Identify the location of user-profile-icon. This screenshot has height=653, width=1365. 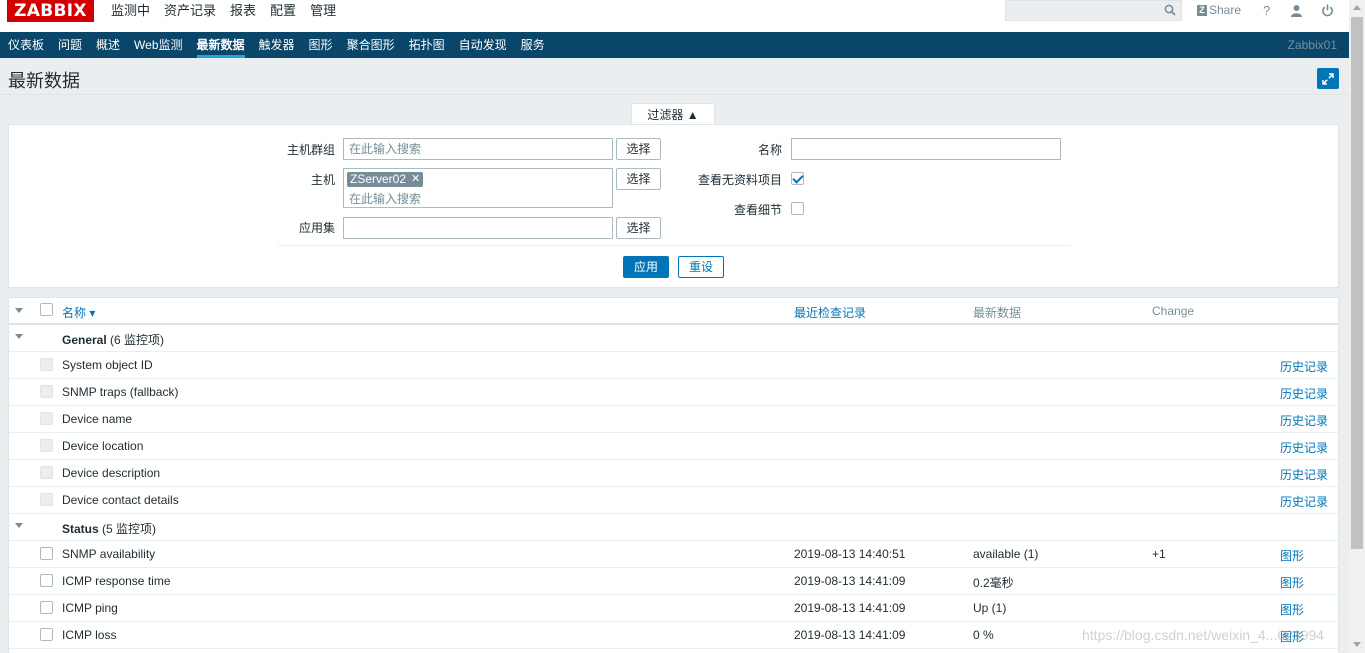
(1296, 12).